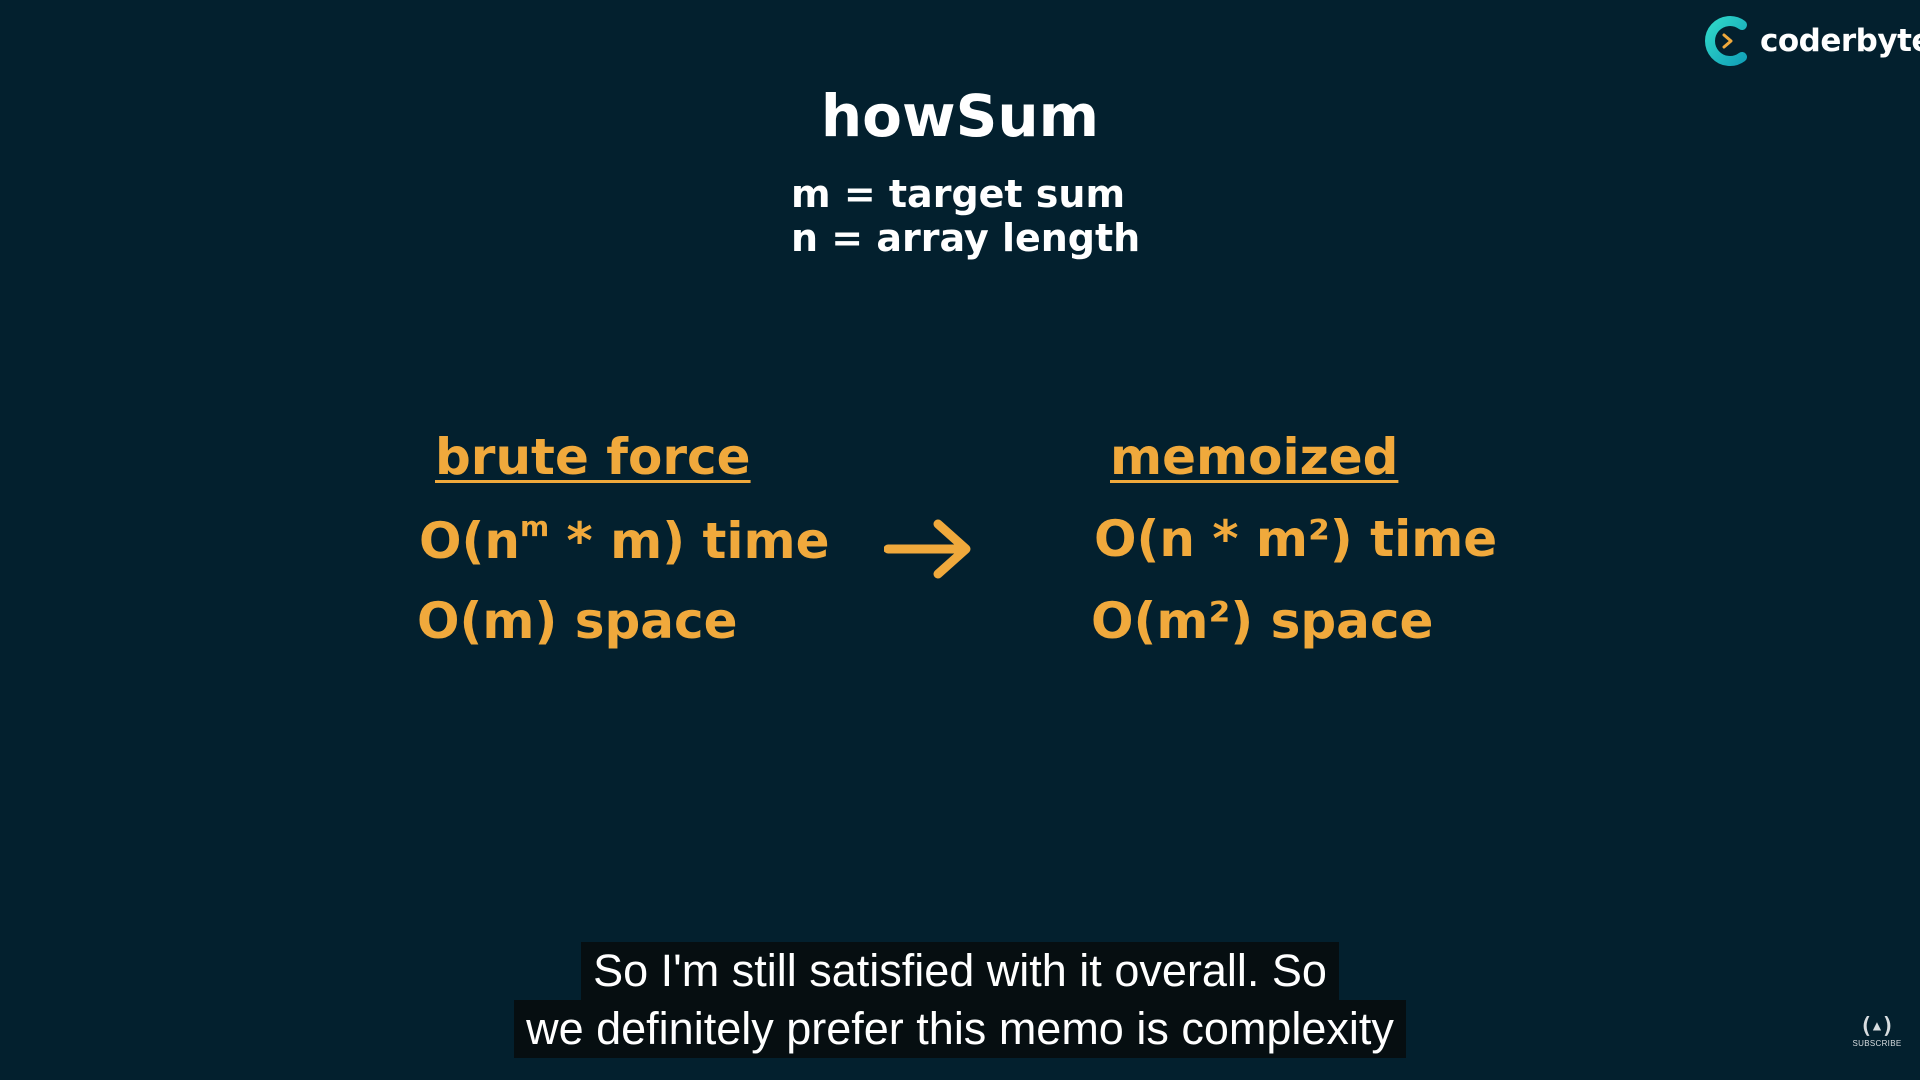  I want to click on flame-icon: (▲), so click(1877, 1026).